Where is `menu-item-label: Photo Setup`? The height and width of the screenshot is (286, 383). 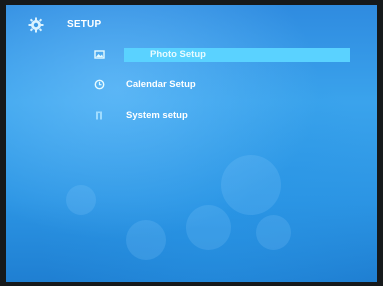
menu-item-label: Photo Setup is located at coordinates (237, 55).